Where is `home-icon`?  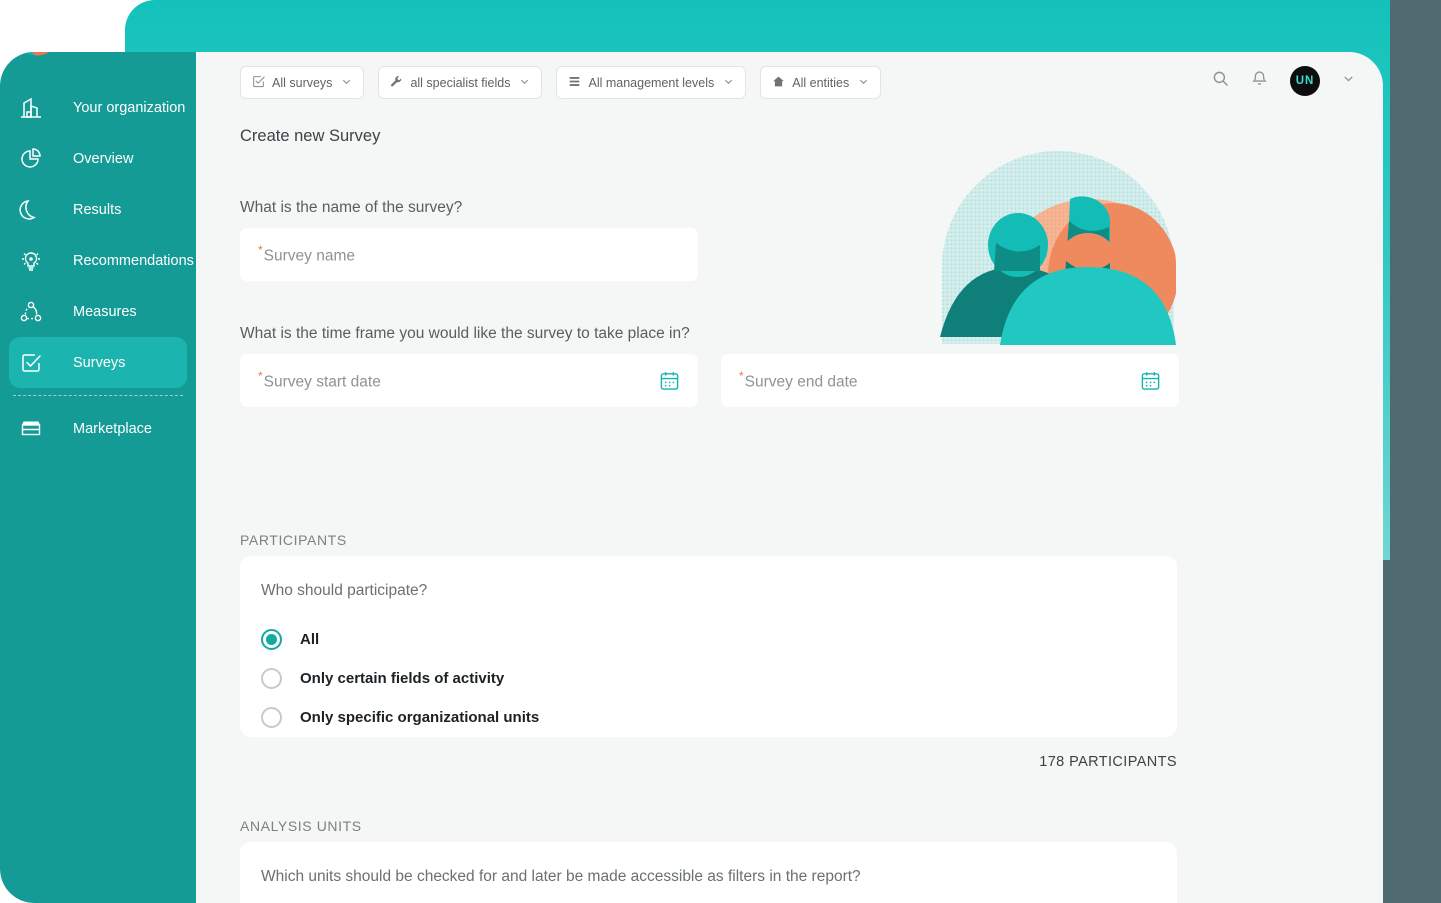 home-icon is located at coordinates (778, 83).